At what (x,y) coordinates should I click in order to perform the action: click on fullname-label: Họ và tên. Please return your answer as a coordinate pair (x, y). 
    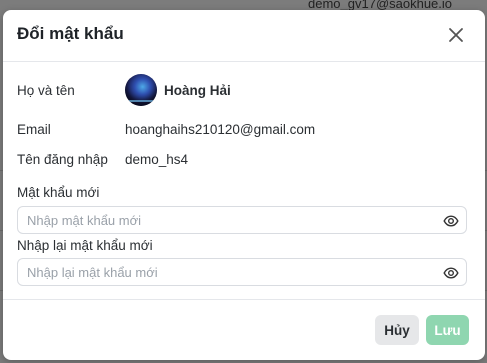
    Looking at the image, I should click on (46, 90).